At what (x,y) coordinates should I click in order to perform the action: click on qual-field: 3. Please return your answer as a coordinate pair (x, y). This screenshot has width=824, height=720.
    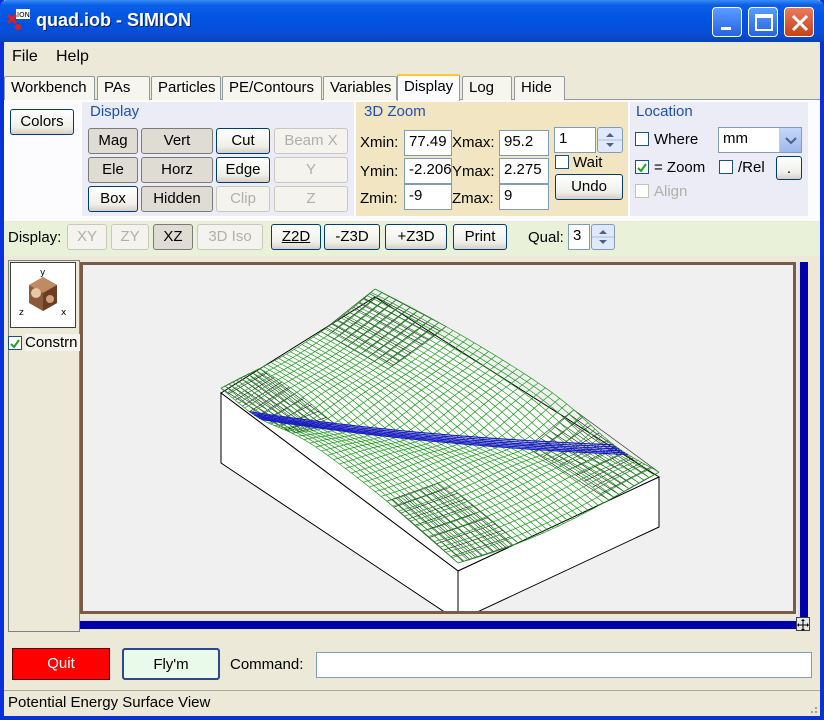
    Looking at the image, I should click on (579, 237).